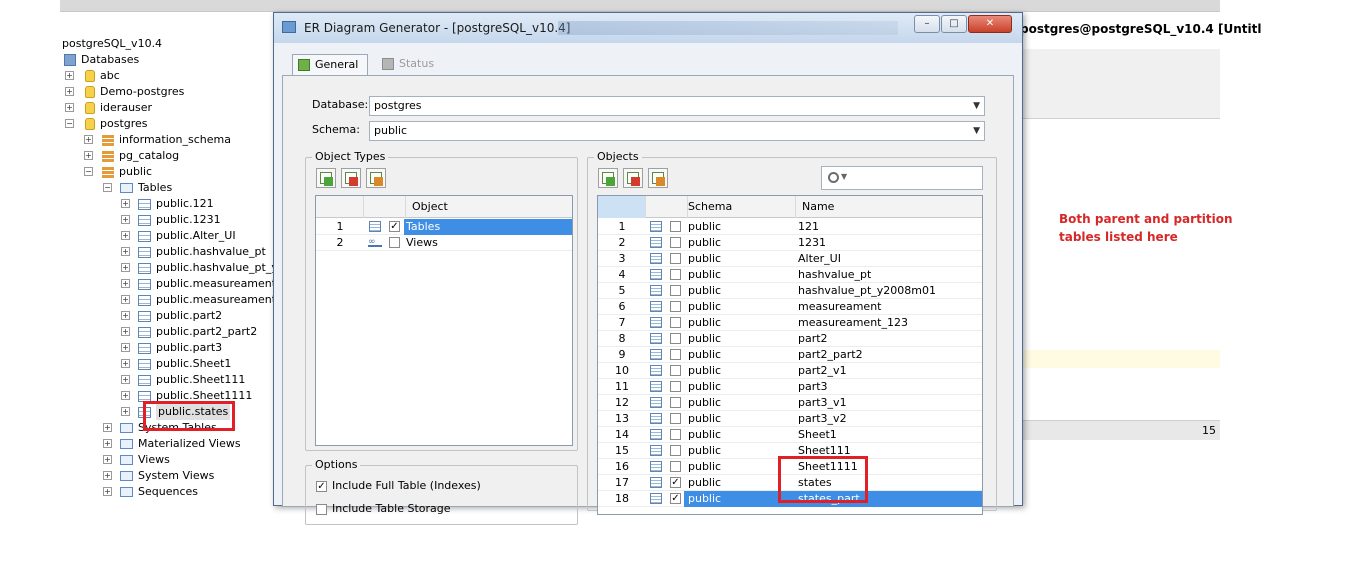 Image resolution: width=1360 pixels, height=567 pixels. Describe the element at coordinates (1120, 359) in the screenshot. I see `editor-current-line` at that location.